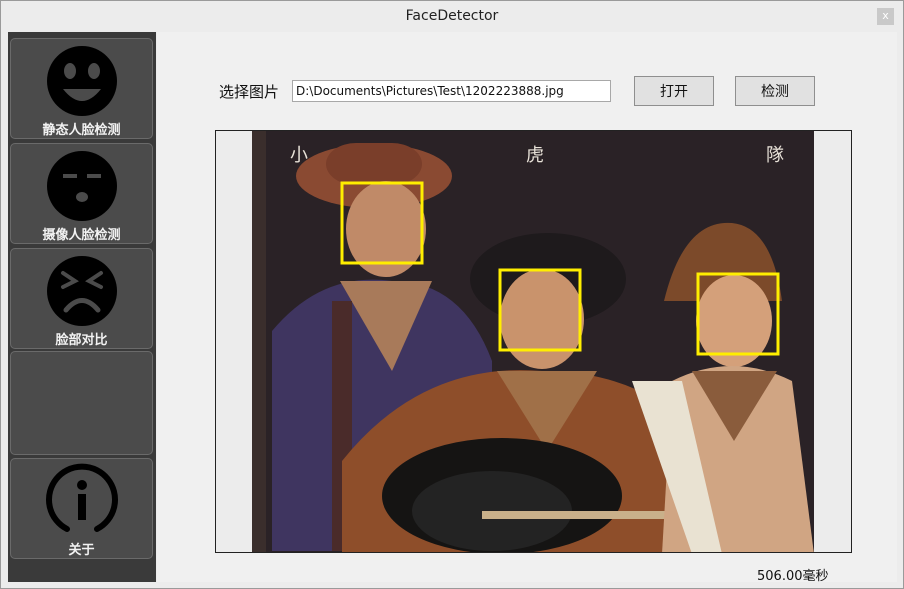 Image resolution: width=904 pixels, height=589 pixels. I want to click on open-button: 打开, so click(674, 91).